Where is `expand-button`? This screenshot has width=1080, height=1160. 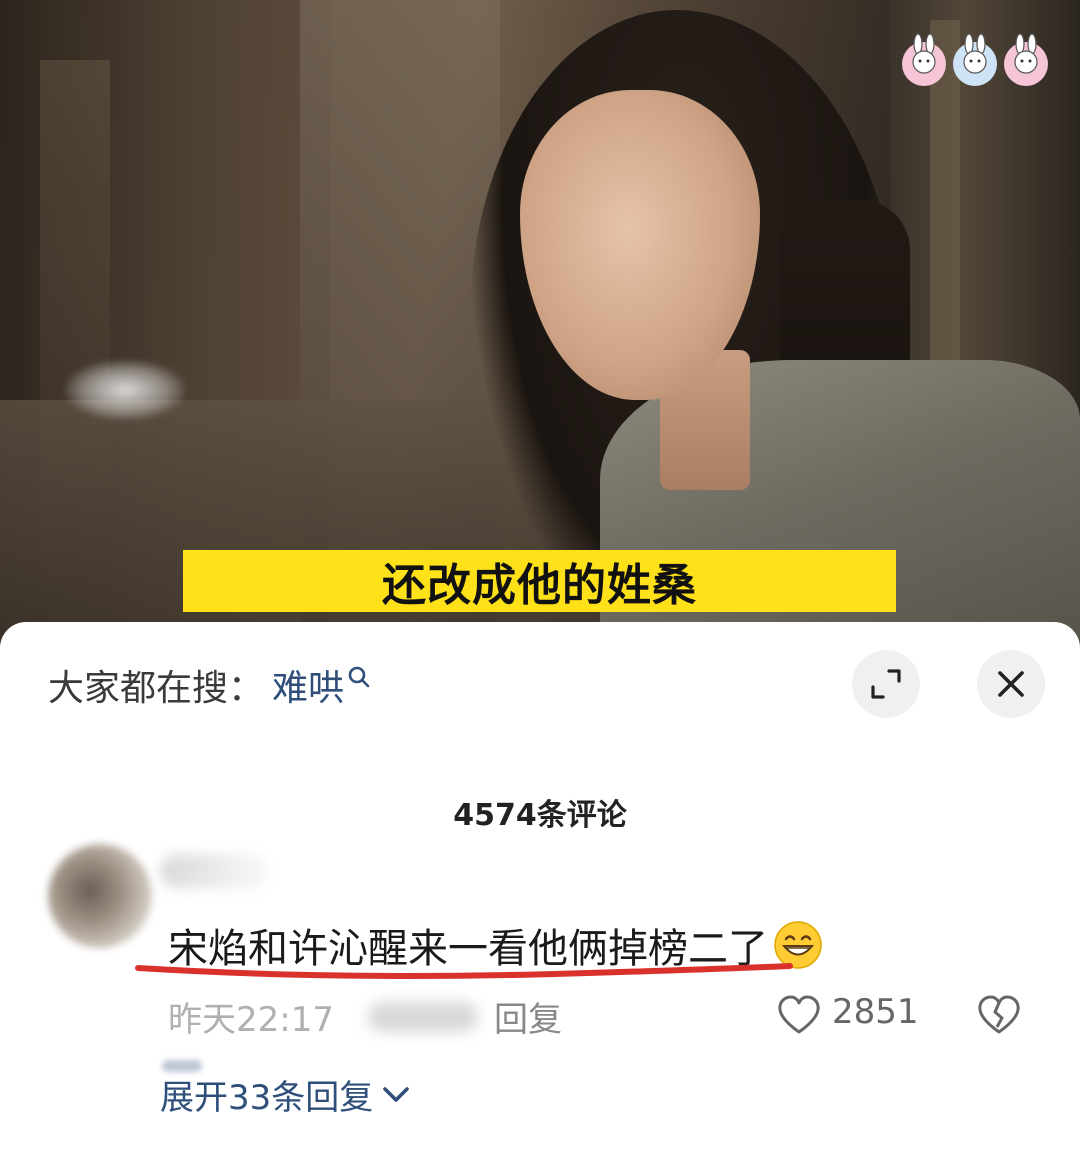 expand-button is located at coordinates (886, 684).